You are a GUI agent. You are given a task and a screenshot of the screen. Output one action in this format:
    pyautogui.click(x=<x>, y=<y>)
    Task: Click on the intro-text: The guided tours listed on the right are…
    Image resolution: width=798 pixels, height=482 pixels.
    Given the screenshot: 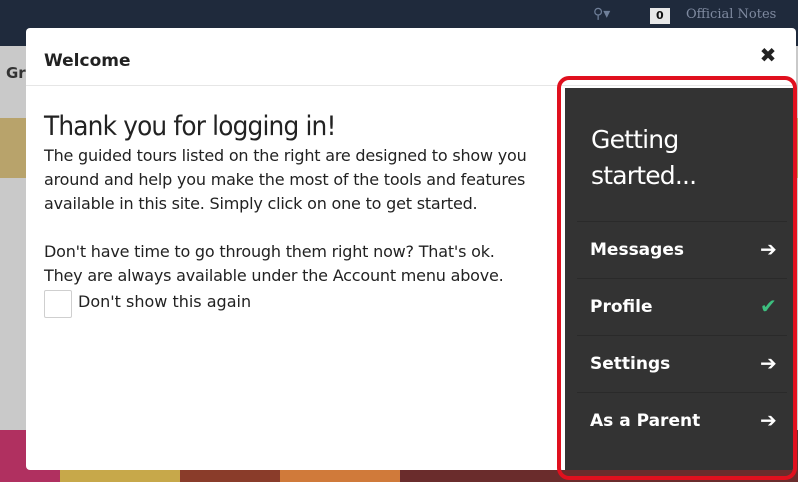 What is the action you would take?
    pyautogui.click(x=285, y=179)
    